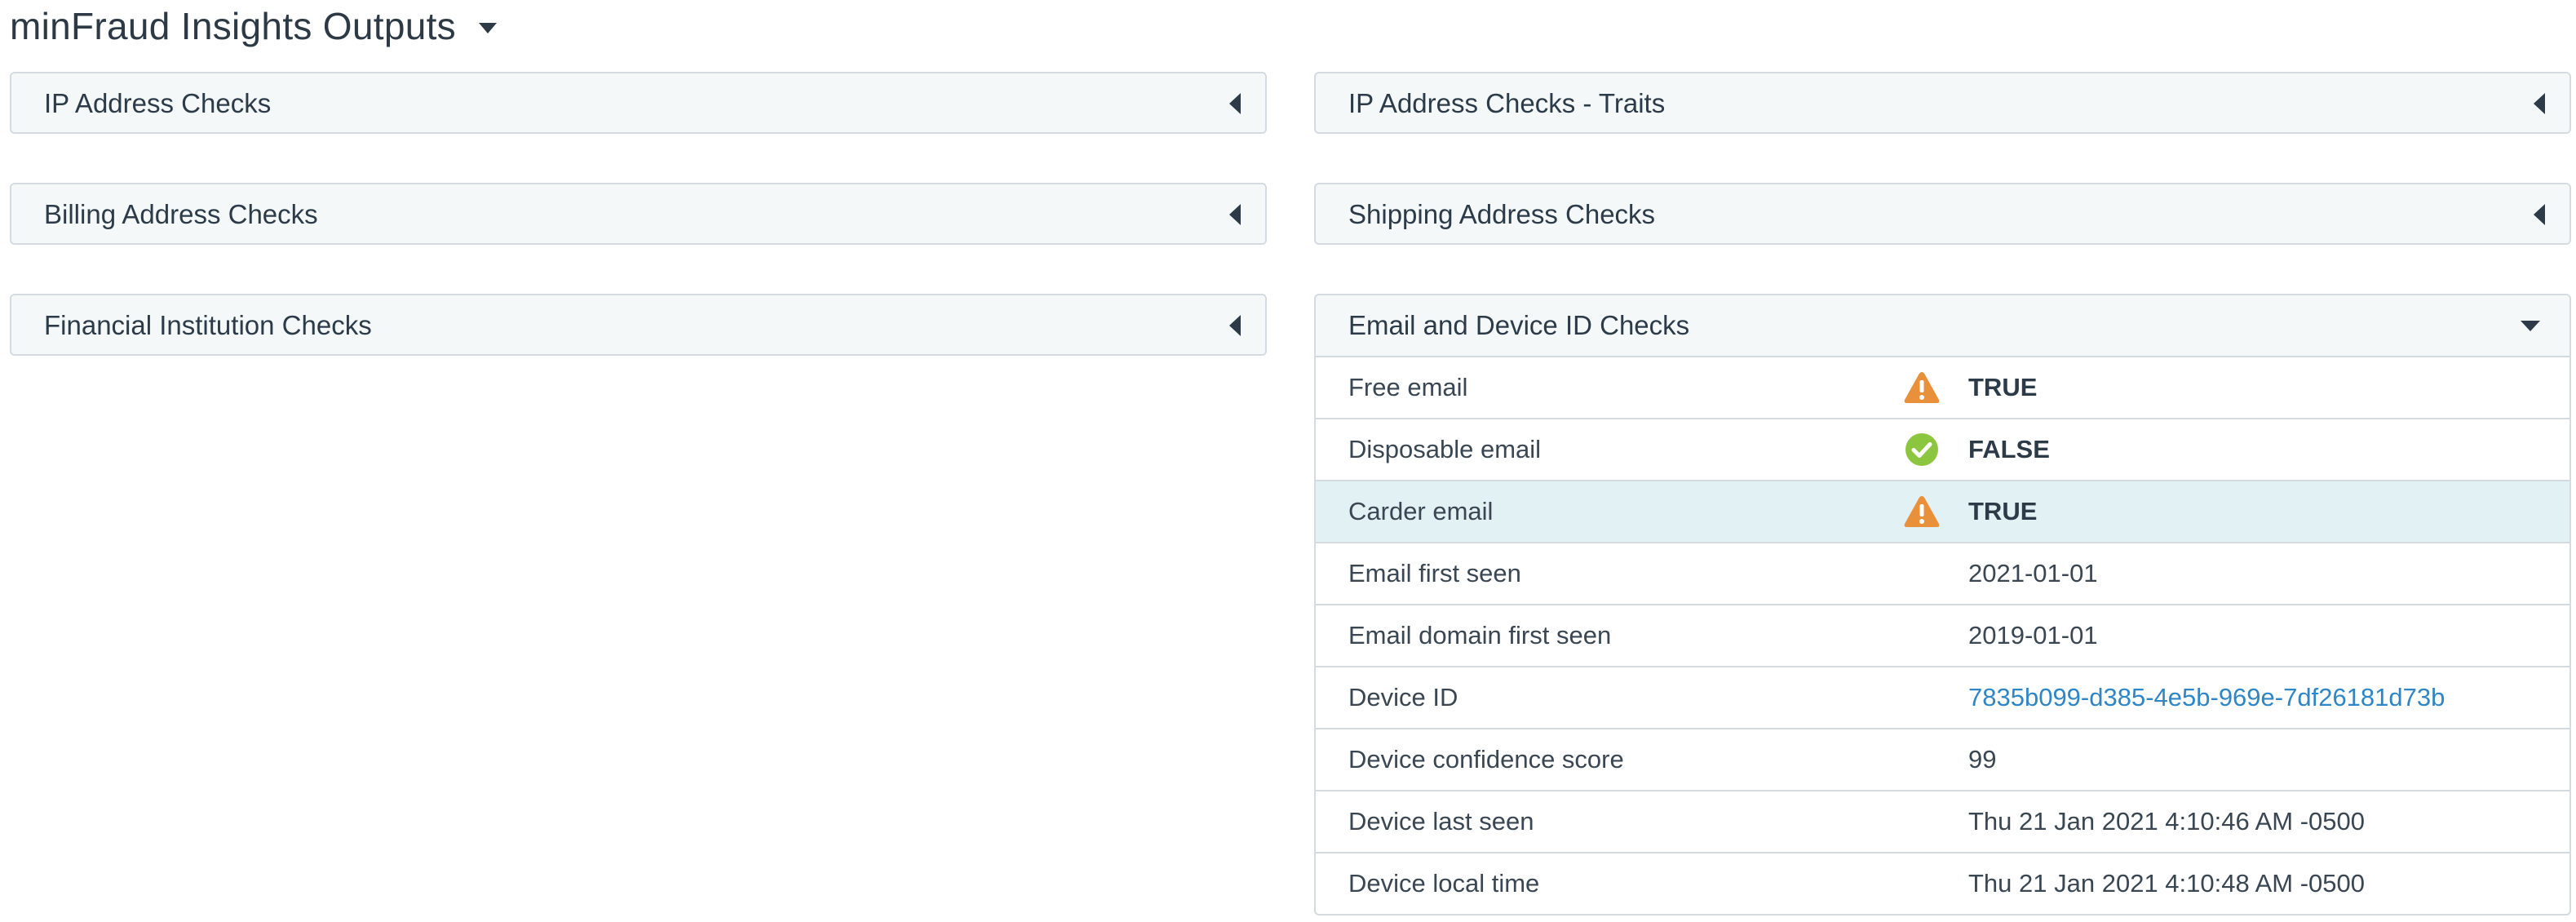  Describe the element at coordinates (1441, 821) in the screenshot. I see `row-label: Device last seen` at that location.